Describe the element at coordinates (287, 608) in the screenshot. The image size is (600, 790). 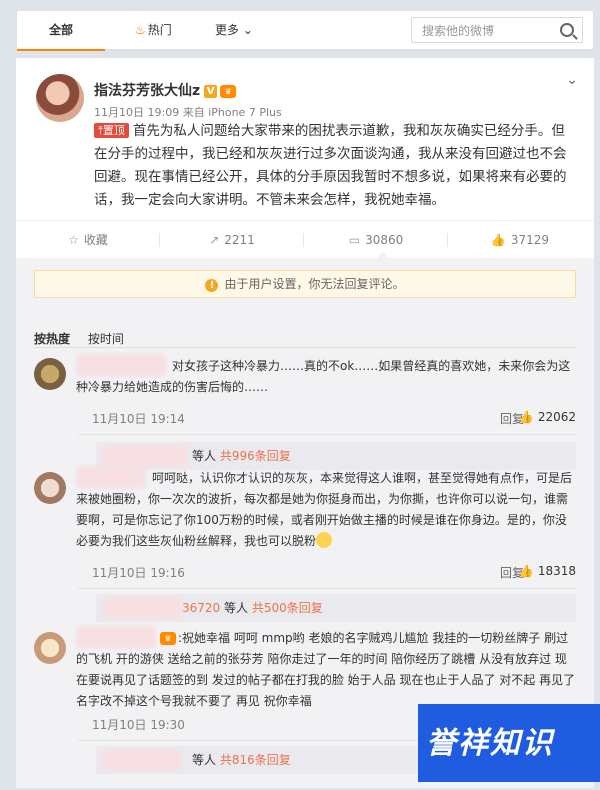
I see `sub-reply-count: 共500条回复` at that location.